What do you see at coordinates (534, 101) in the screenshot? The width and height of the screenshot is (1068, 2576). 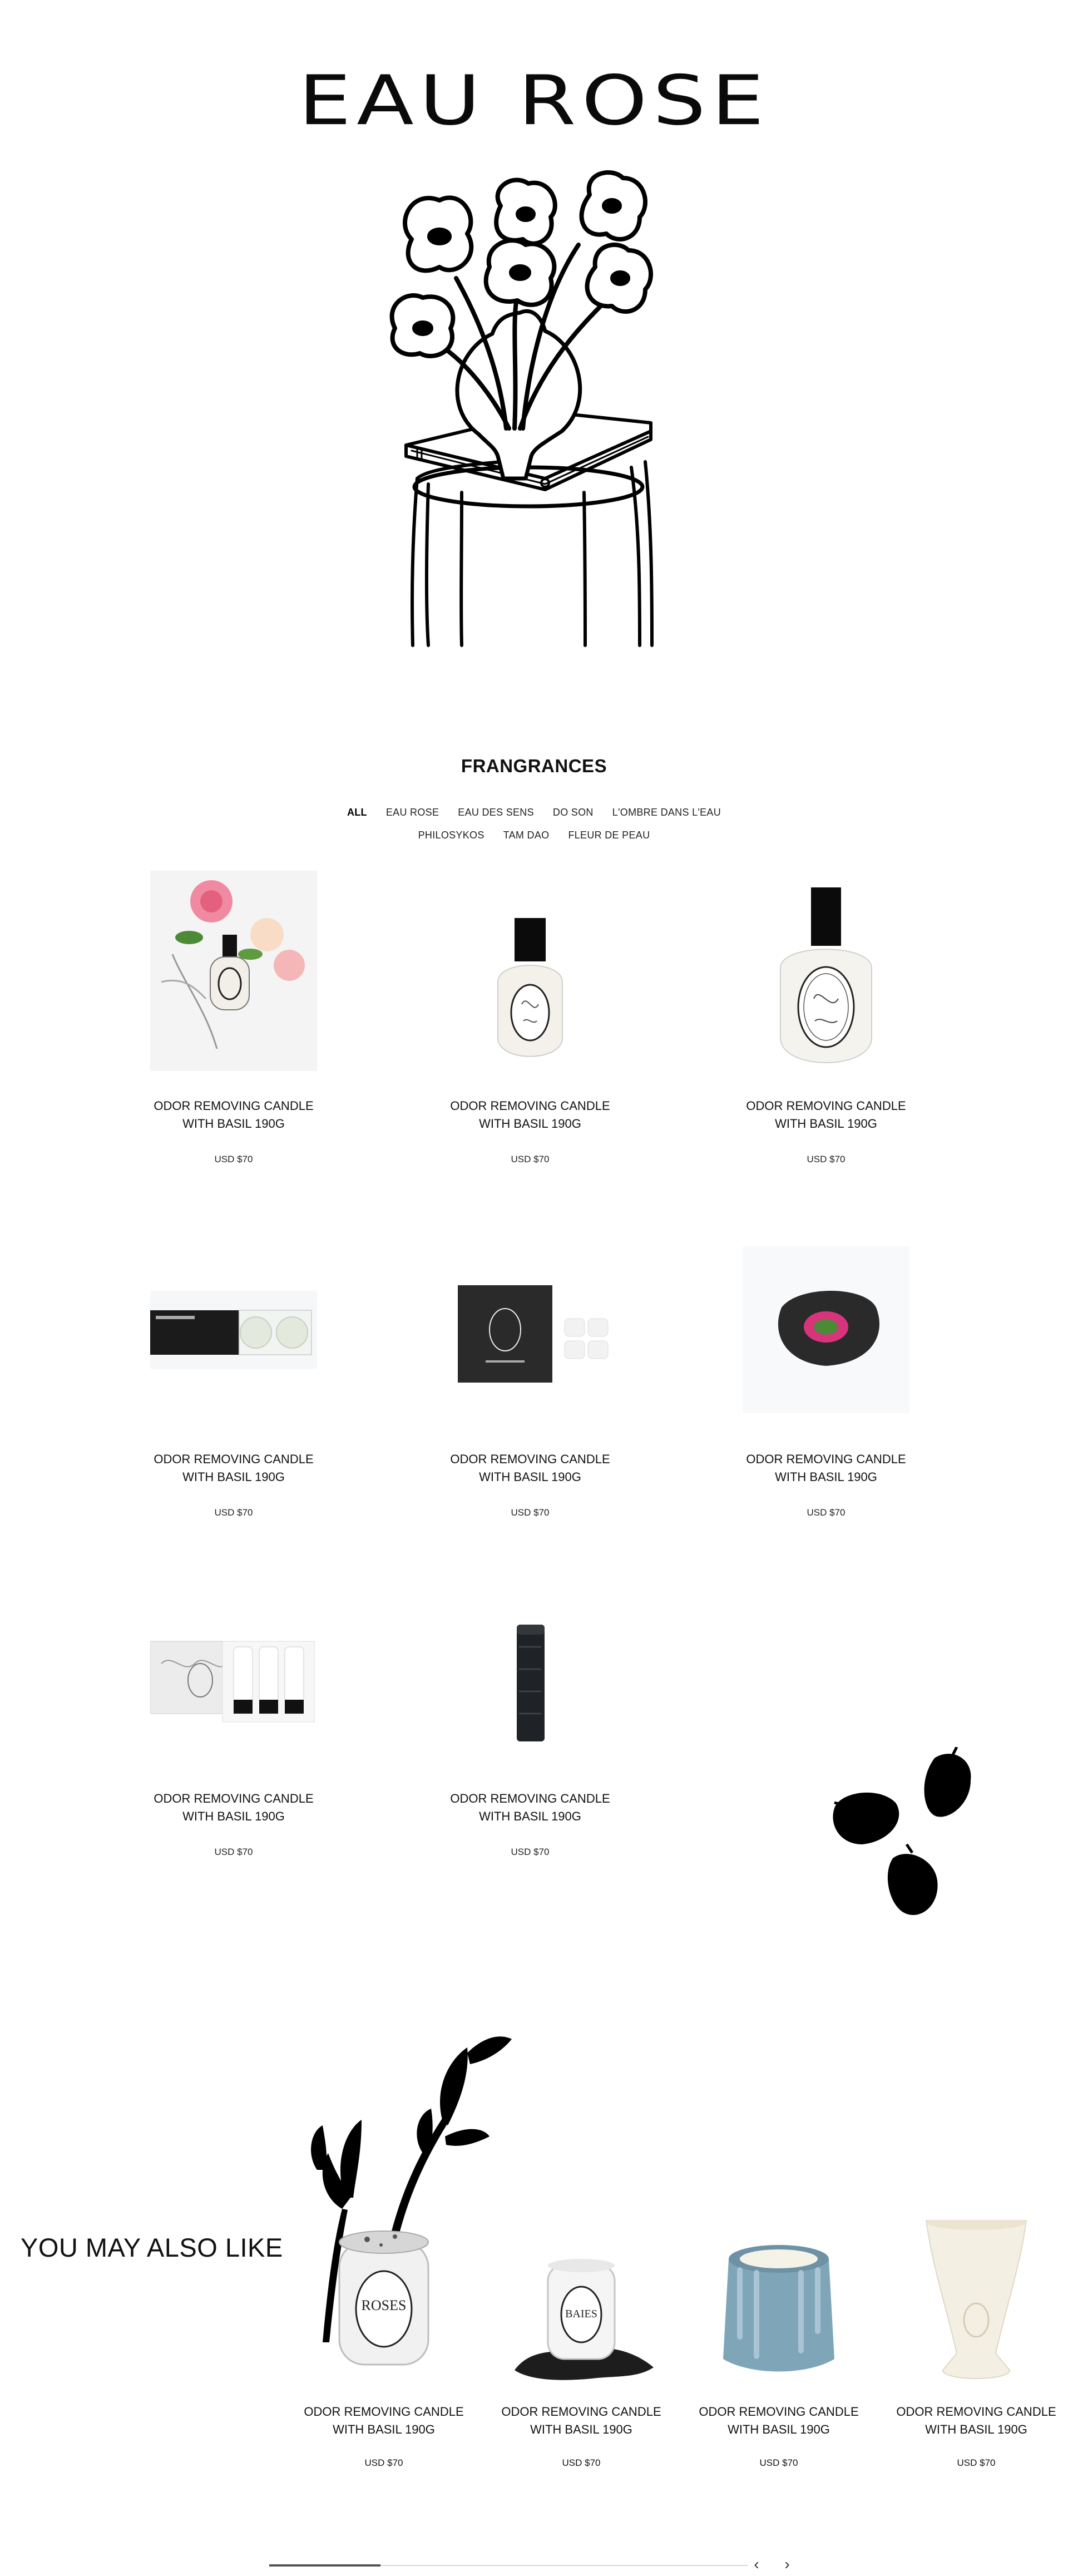 I see `hero-title: EAU ROSE` at bounding box center [534, 101].